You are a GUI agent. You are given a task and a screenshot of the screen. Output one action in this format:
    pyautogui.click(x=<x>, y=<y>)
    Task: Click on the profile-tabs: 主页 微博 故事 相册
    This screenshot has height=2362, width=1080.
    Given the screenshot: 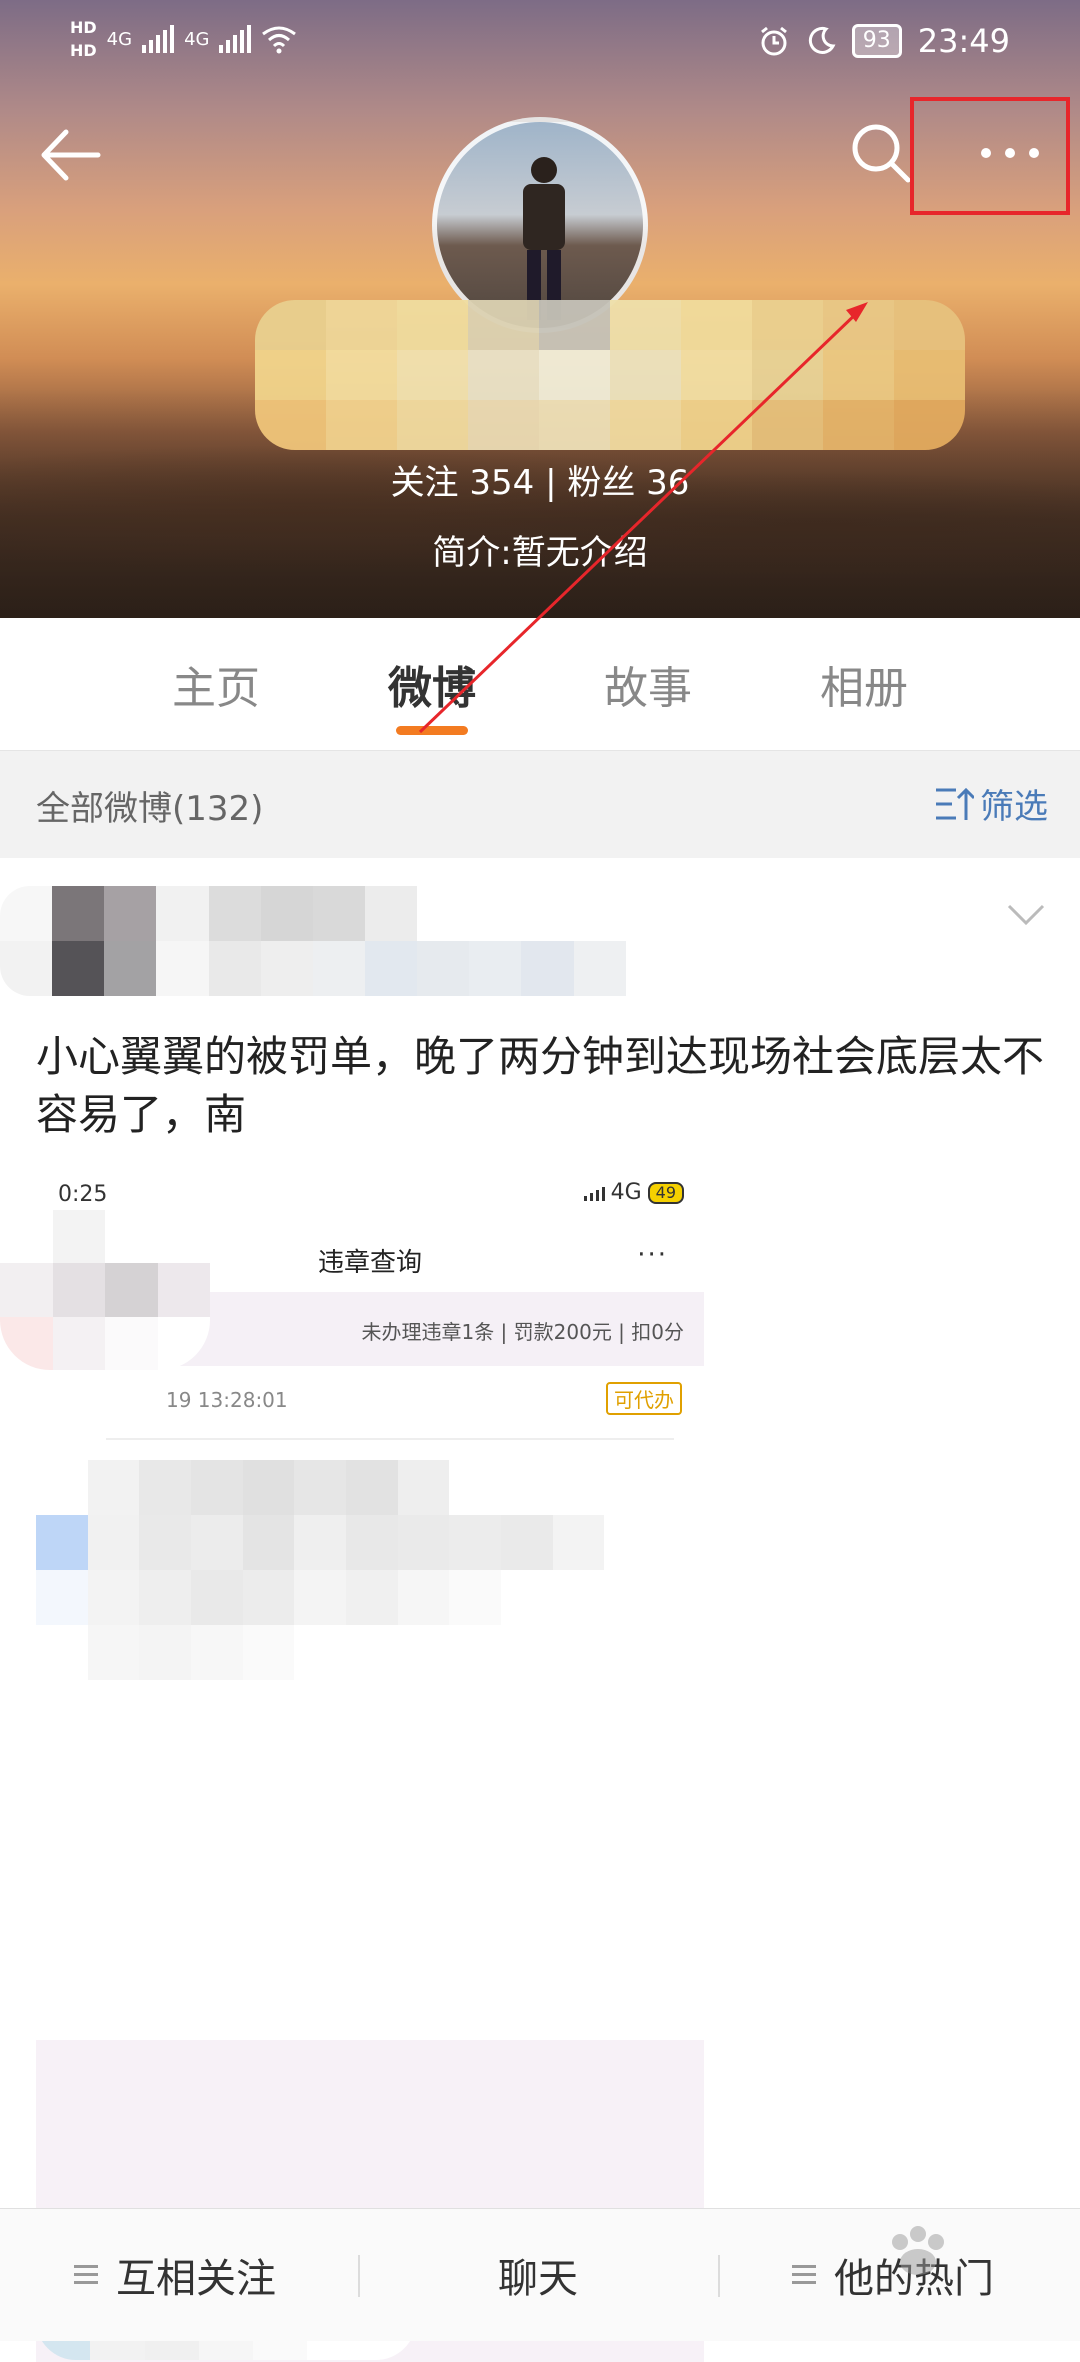 What is the action you would take?
    pyautogui.click(x=540, y=683)
    